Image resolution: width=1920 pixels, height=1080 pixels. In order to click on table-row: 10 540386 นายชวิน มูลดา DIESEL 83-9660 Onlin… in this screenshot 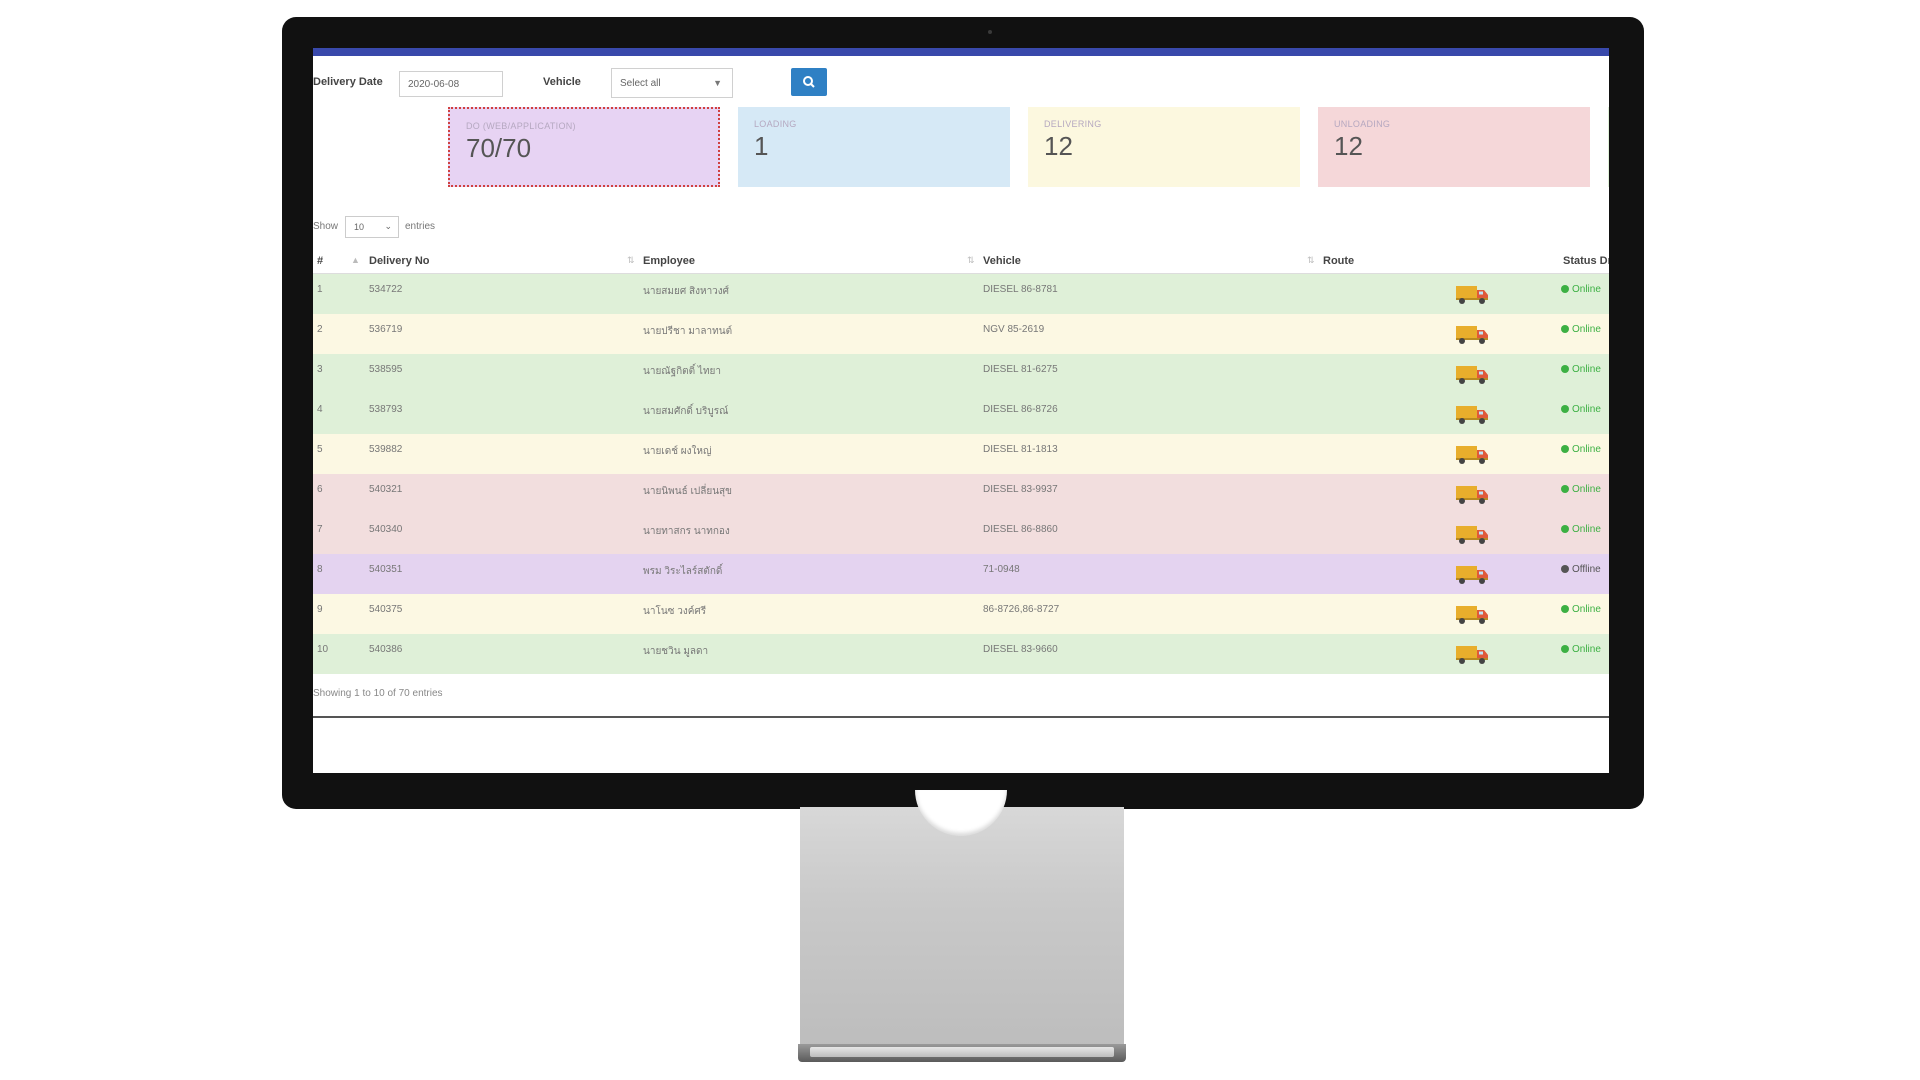, I will do `click(961, 654)`.